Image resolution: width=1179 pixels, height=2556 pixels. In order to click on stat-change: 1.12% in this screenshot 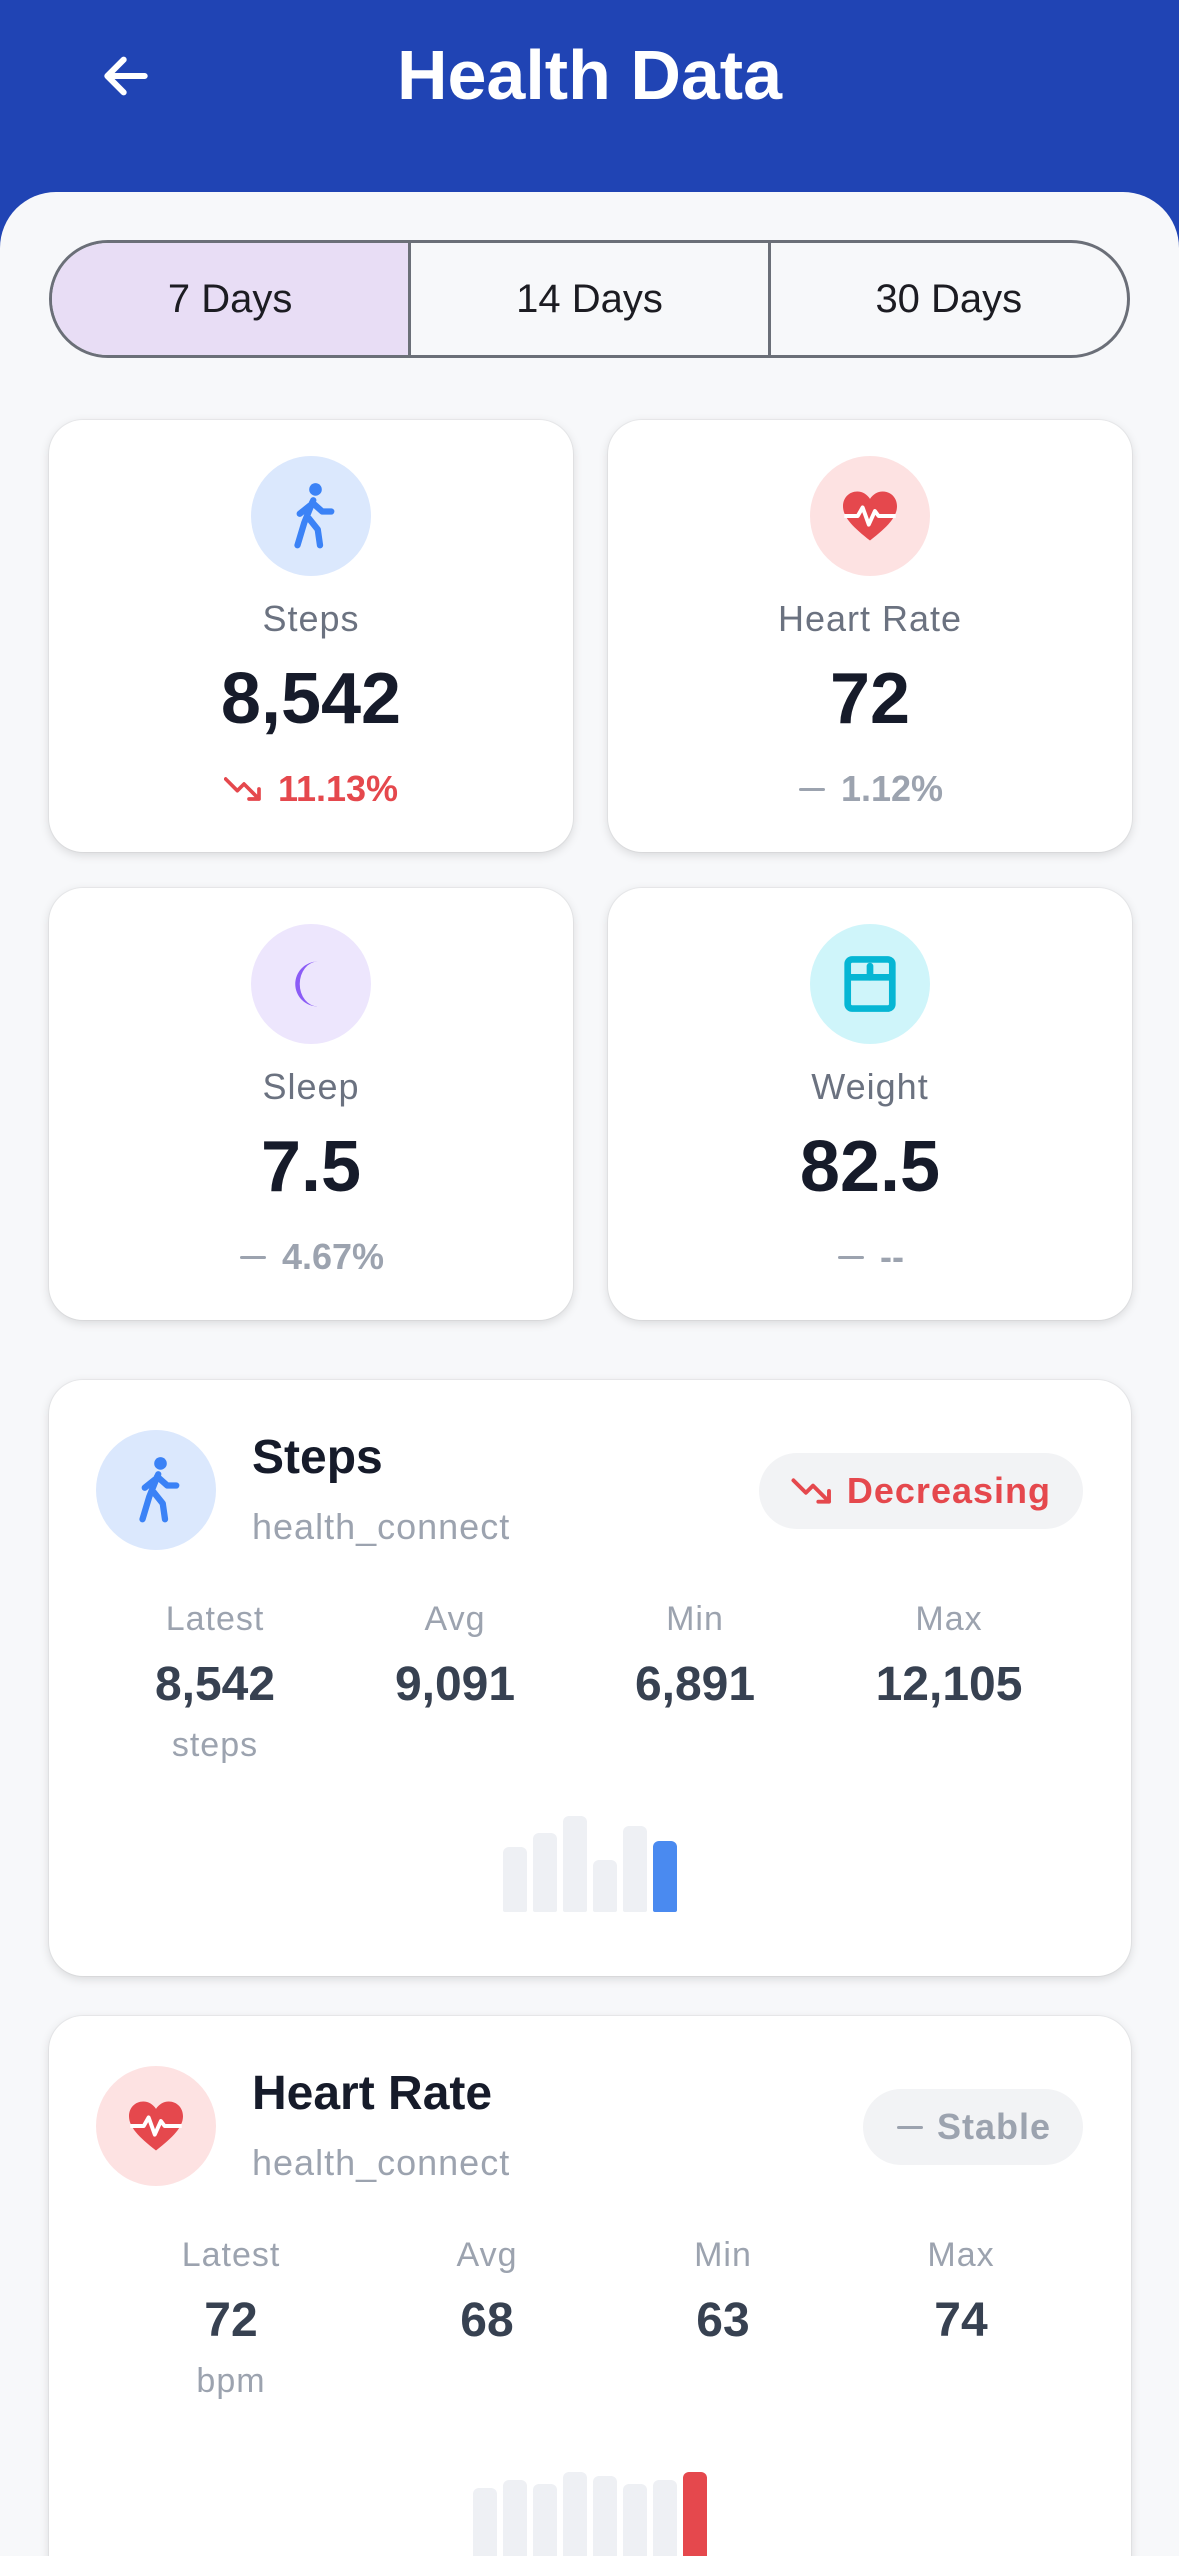, I will do `click(870, 789)`.